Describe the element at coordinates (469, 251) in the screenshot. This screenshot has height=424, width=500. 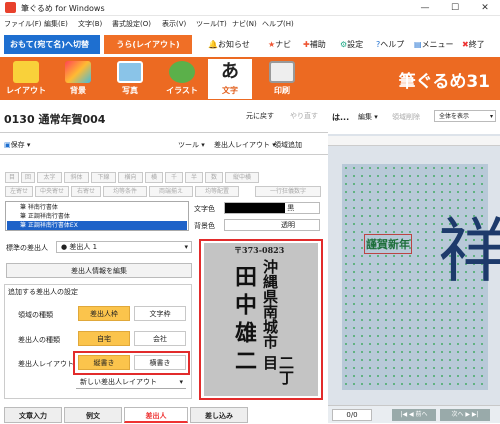
I see `brush-calligraphy: 祥` at that location.